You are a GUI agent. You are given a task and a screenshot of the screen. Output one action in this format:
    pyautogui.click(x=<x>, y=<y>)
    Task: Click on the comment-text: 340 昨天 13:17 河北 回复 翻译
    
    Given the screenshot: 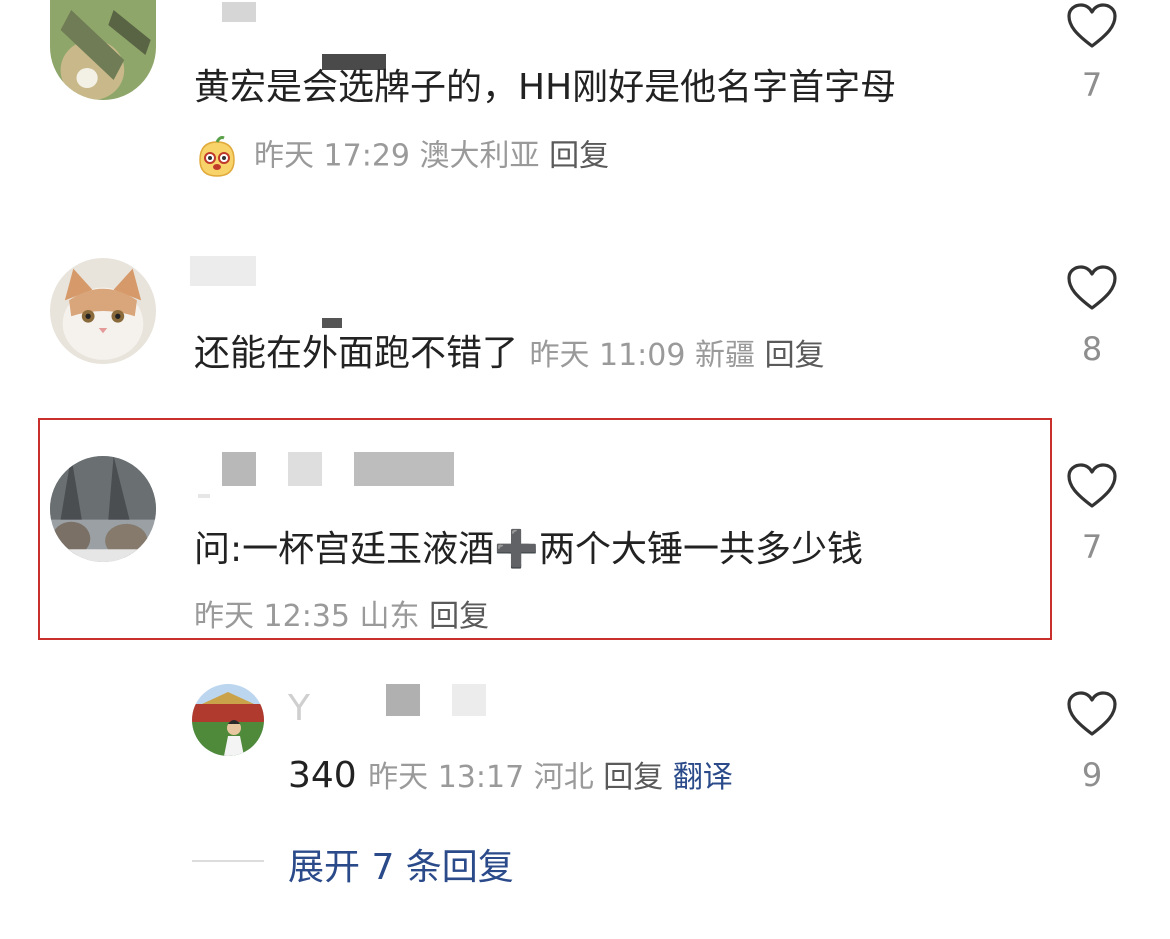 What is the action you would take?
    pyautogui.click(x=510, y=775)
    